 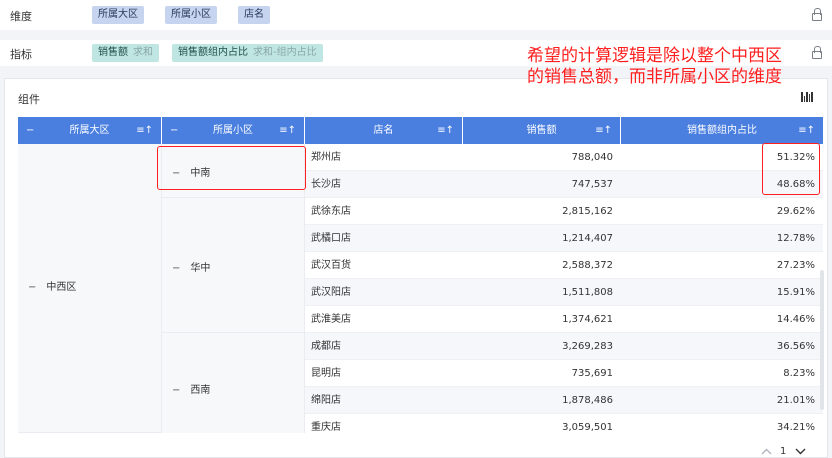 I want to click on page-number: 1, so click(x=783, y=451).